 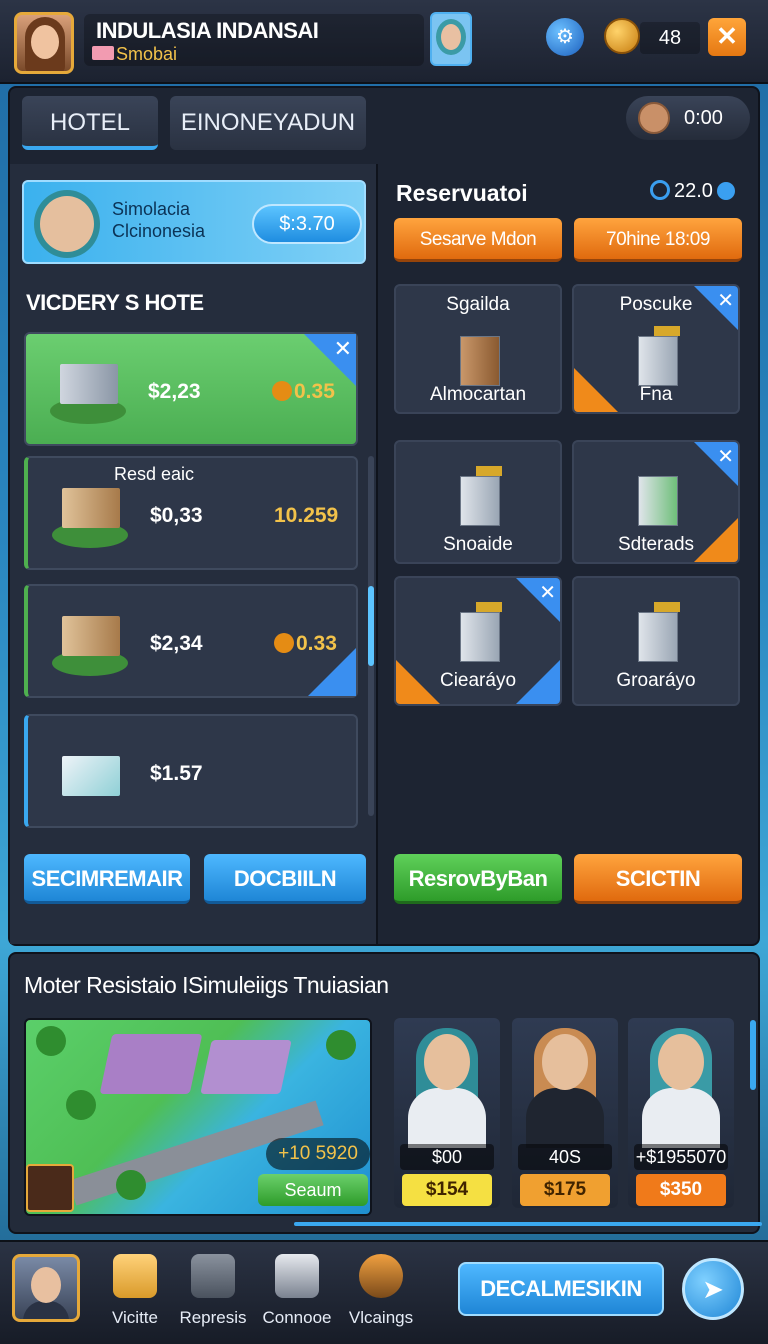 I want to click on tile-label: Groaráyo, so click(x=656, y=680).